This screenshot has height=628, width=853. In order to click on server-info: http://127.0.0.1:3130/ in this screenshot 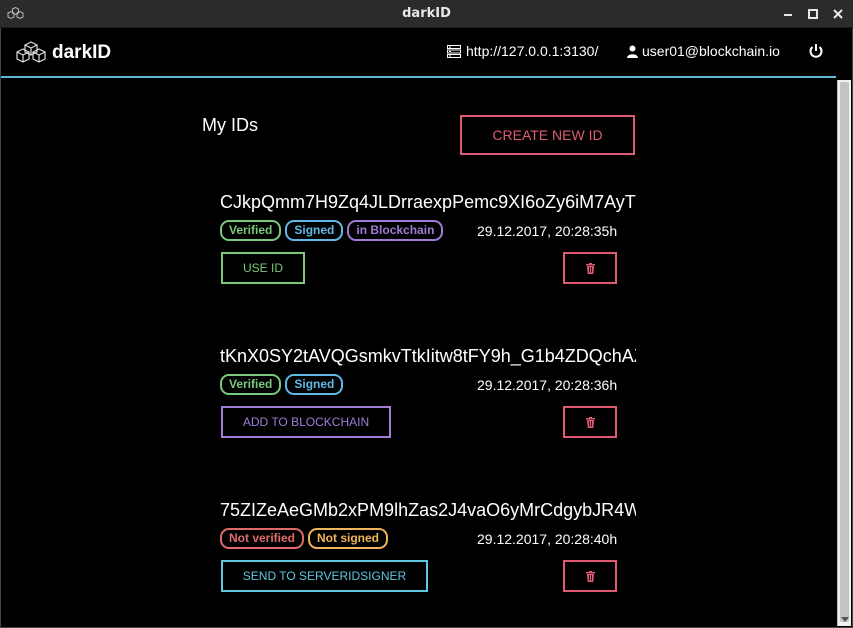, I will do `click(522, 51)`.